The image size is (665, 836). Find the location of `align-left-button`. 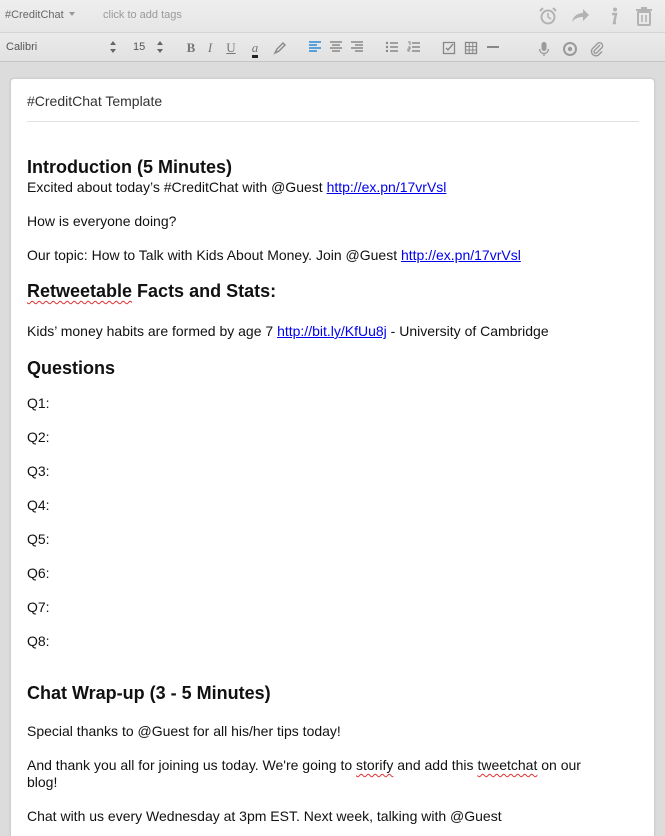

align-left-button is located at coordinates (315, 48).